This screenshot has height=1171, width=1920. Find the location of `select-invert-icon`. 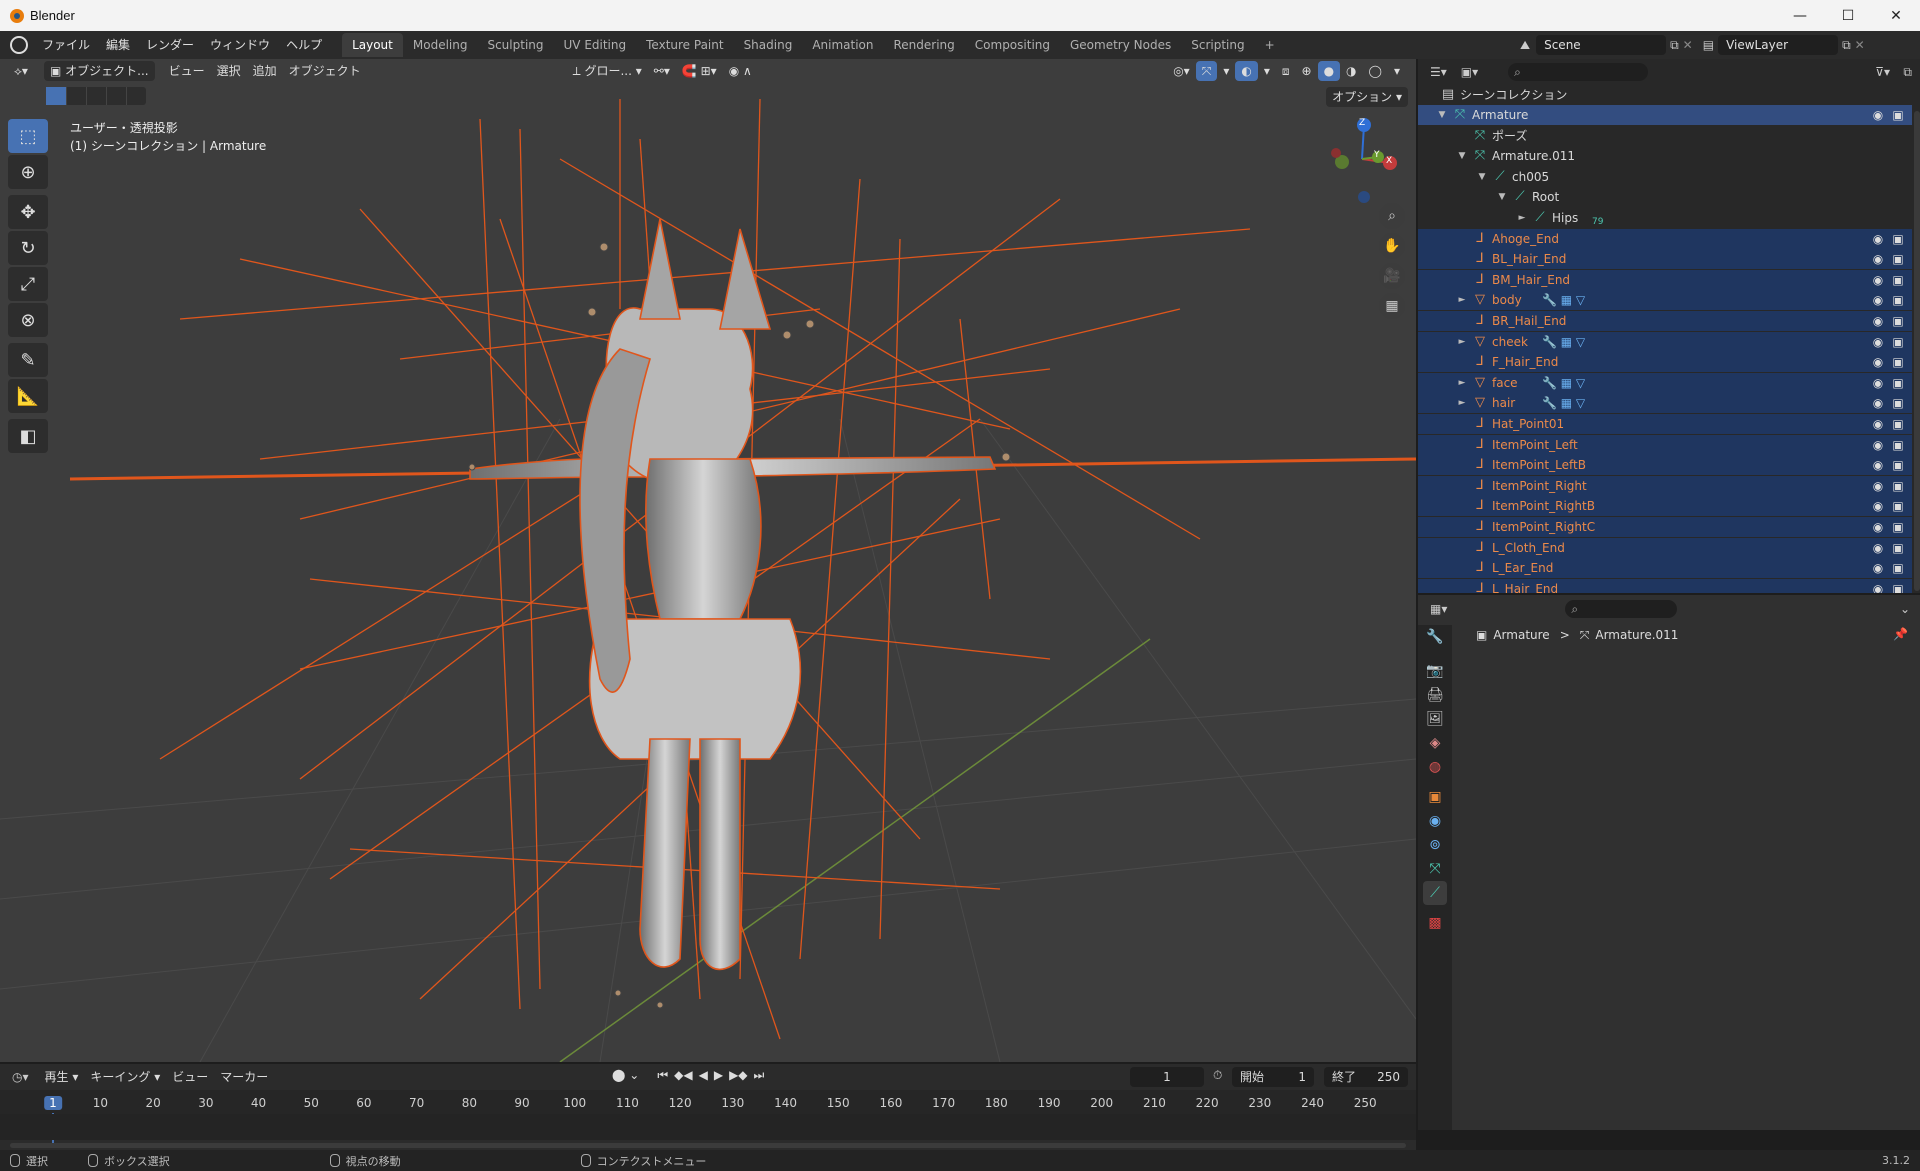

select-invert-icon is located at coordinates (116, 96).